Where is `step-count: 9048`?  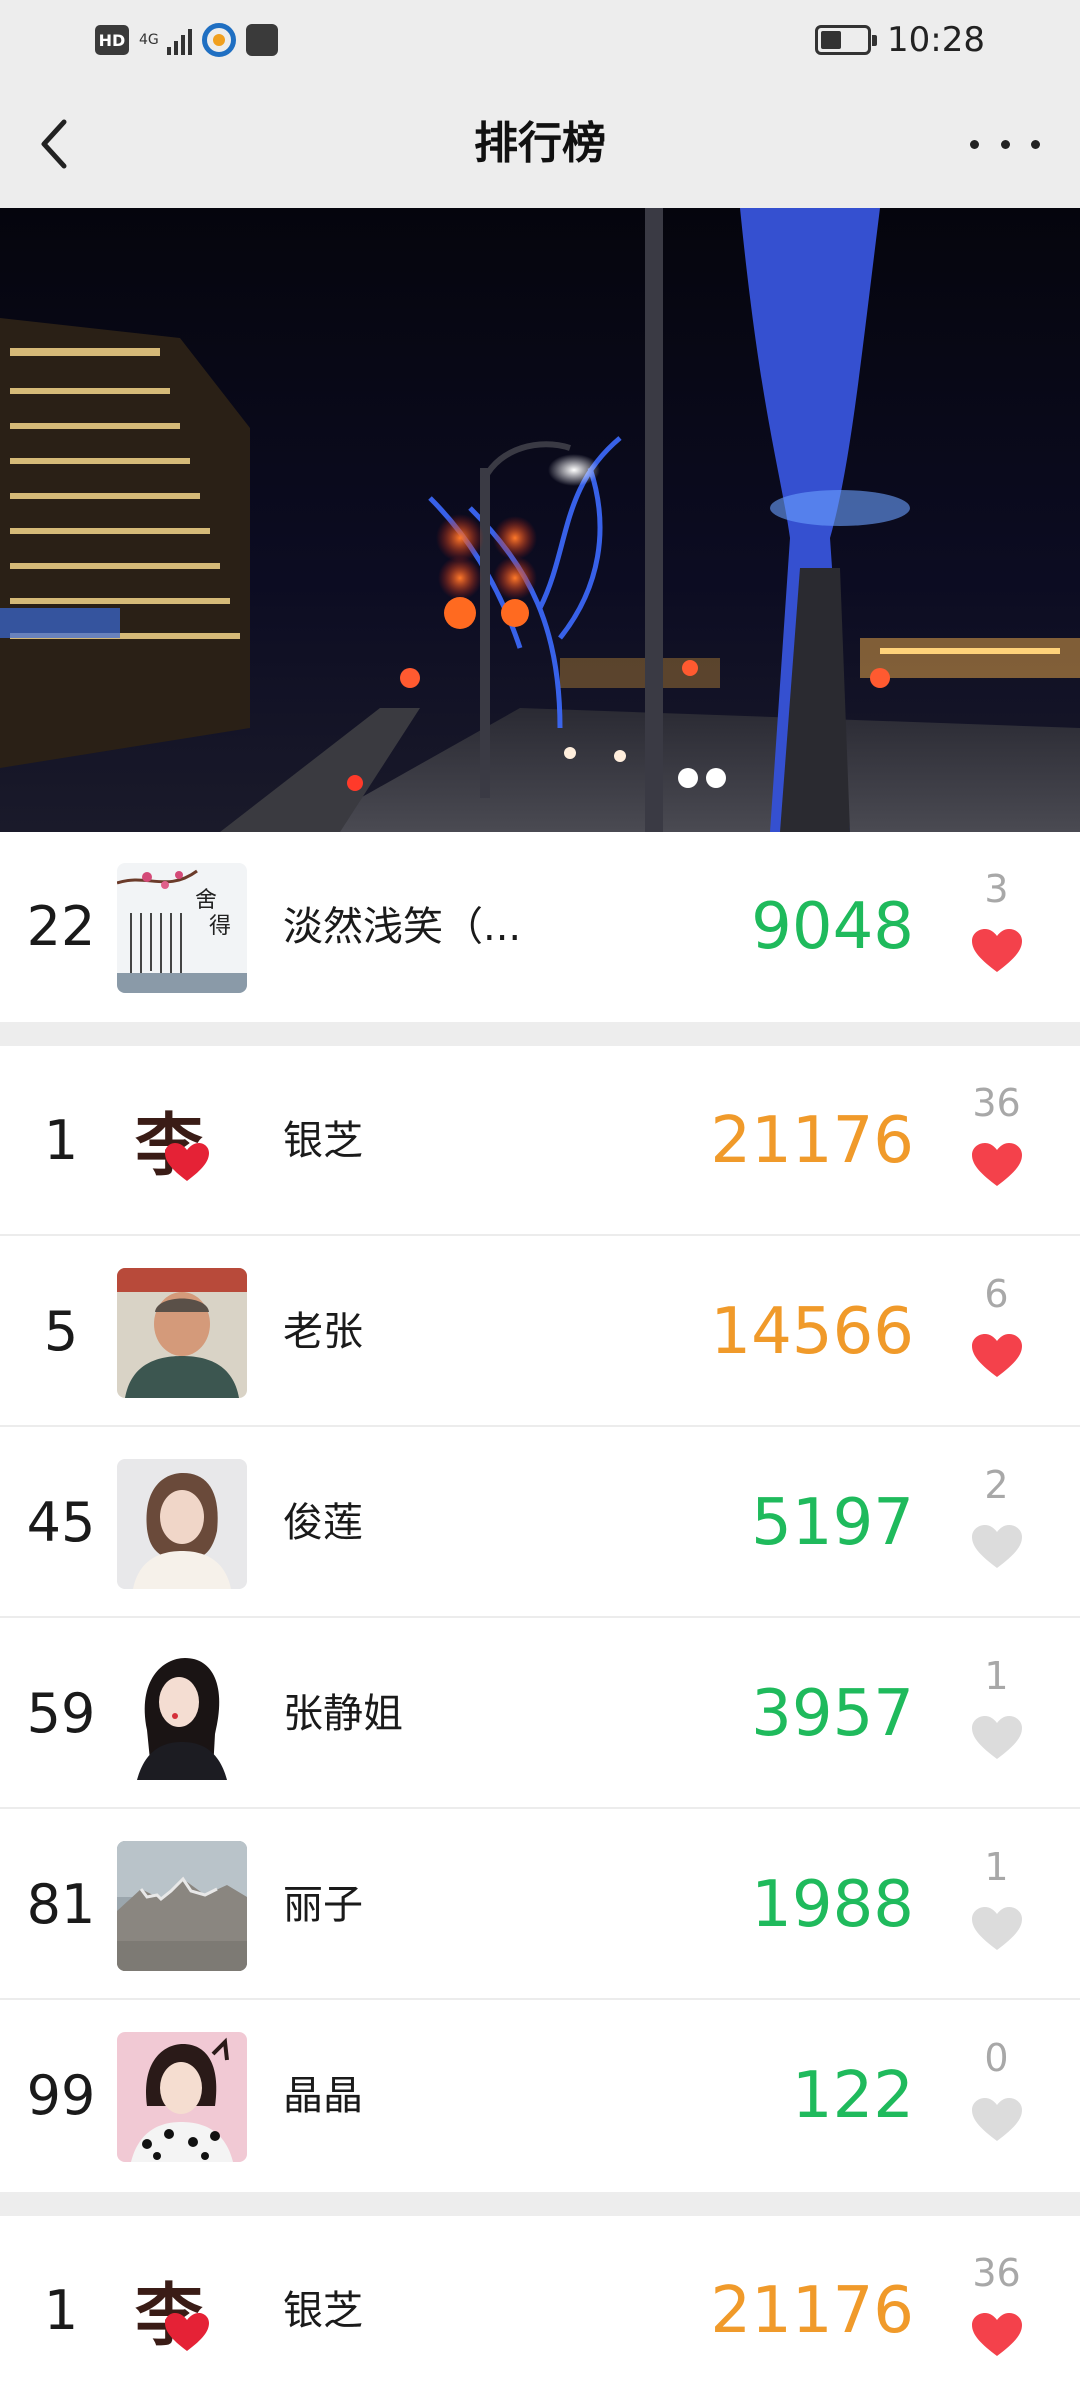 step-count: 9048 is located at coordinates (832, 927).